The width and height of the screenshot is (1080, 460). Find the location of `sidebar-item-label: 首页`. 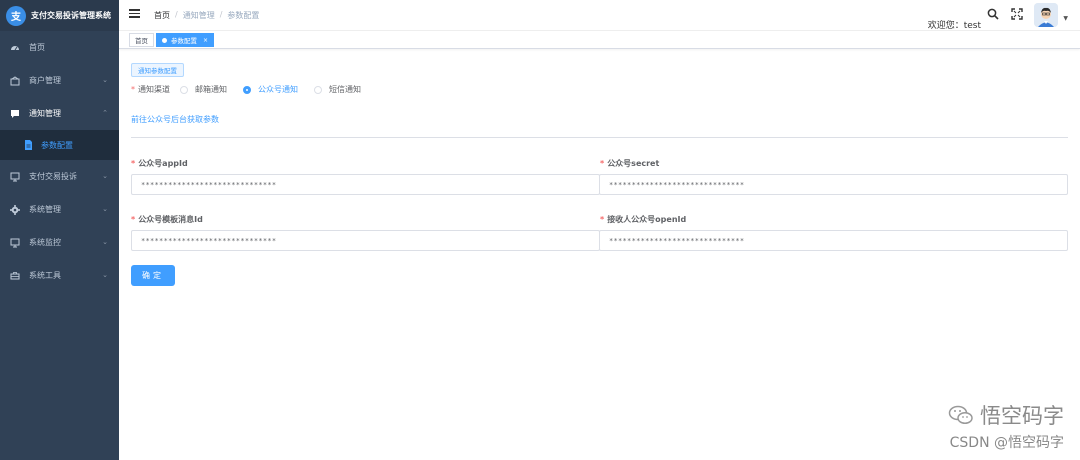

sidebar-item-label: 首页 is located at coordinates (37, 47).